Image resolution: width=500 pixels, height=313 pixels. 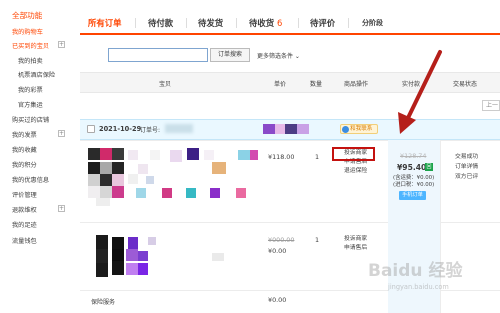 What do you see at coordinates (356, 84) in the screenshot?
I see `column-header-item-ops: 商品操作` at bounding box center [356, 84].